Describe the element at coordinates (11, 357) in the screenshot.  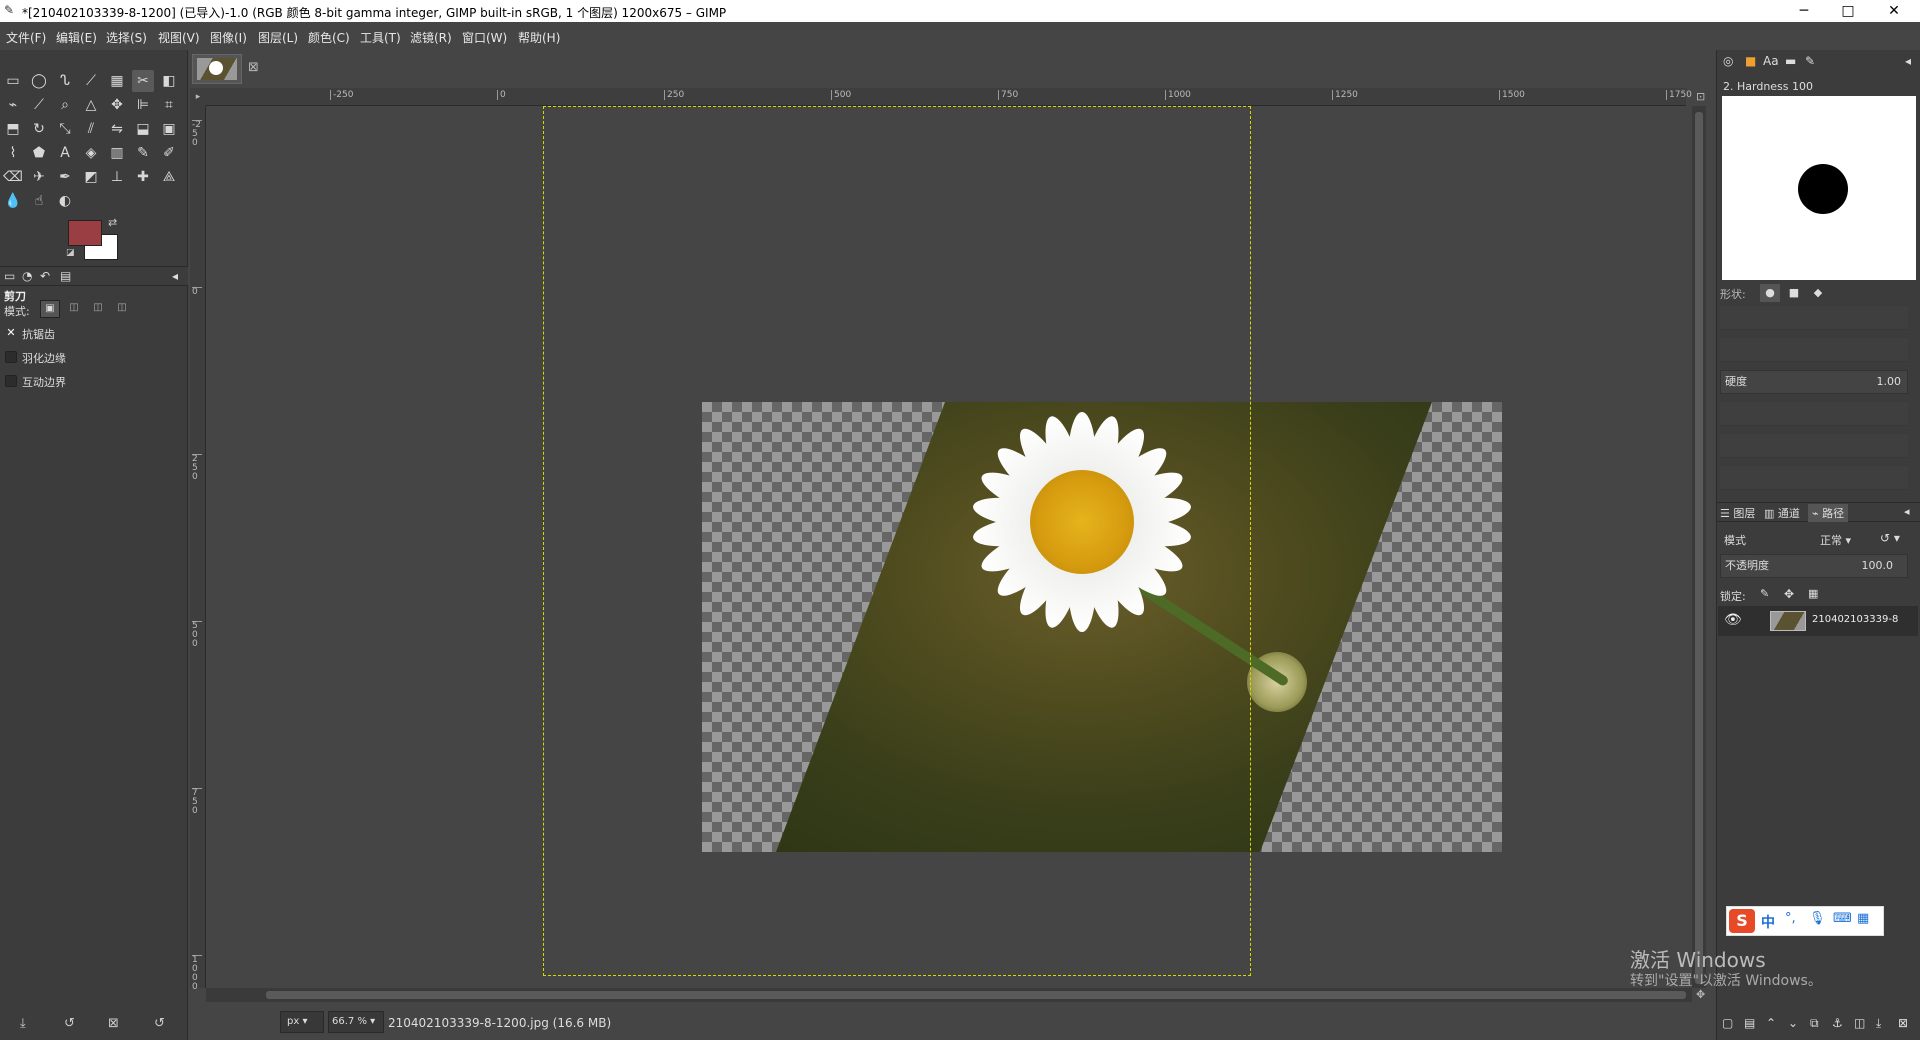
I see `feather-checkbox` at that location.